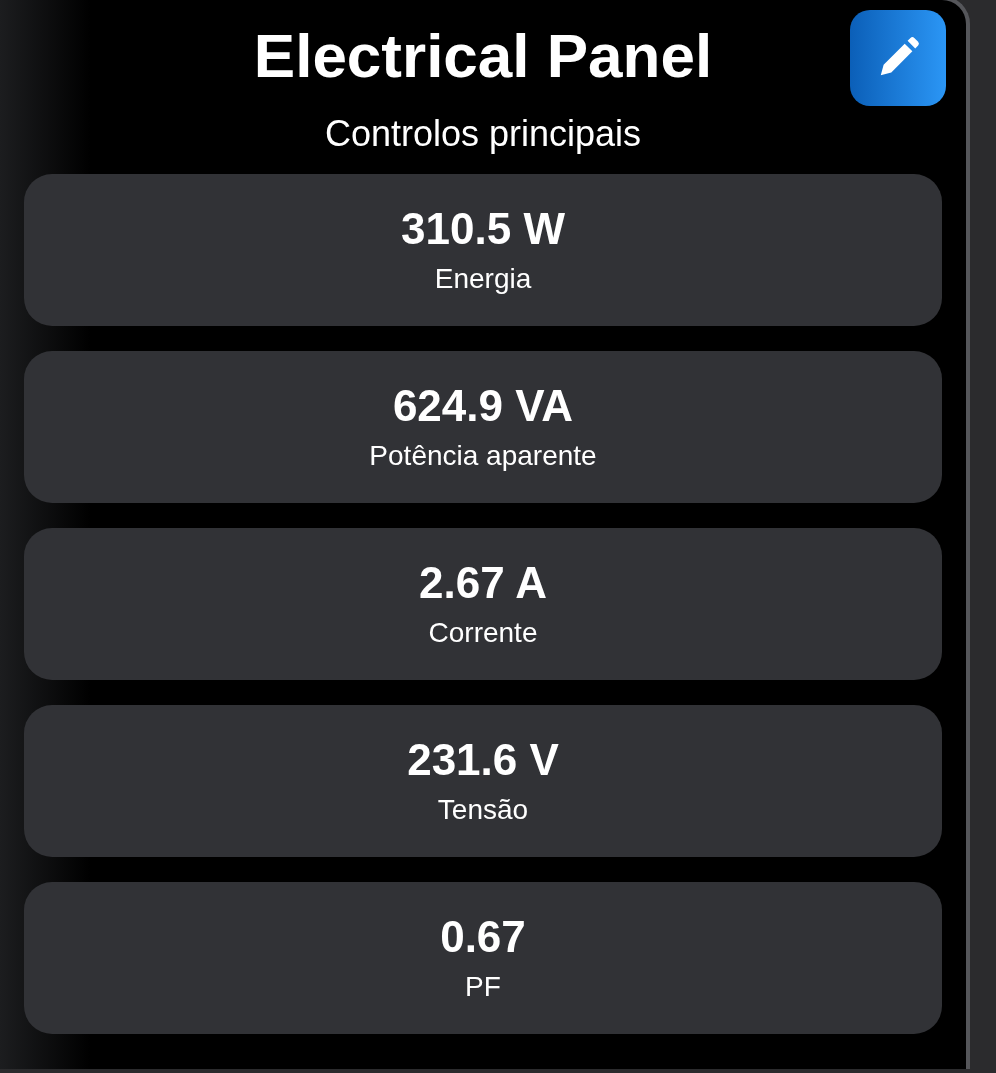  I want to click on reading-value: 624.9 VA, so click(483, 406).